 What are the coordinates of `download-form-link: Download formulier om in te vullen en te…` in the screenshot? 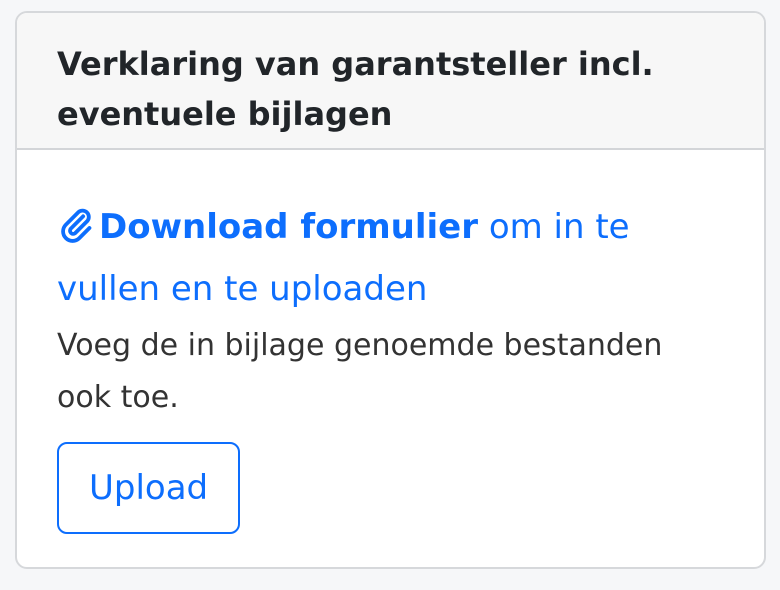 It's located at (343, 258).